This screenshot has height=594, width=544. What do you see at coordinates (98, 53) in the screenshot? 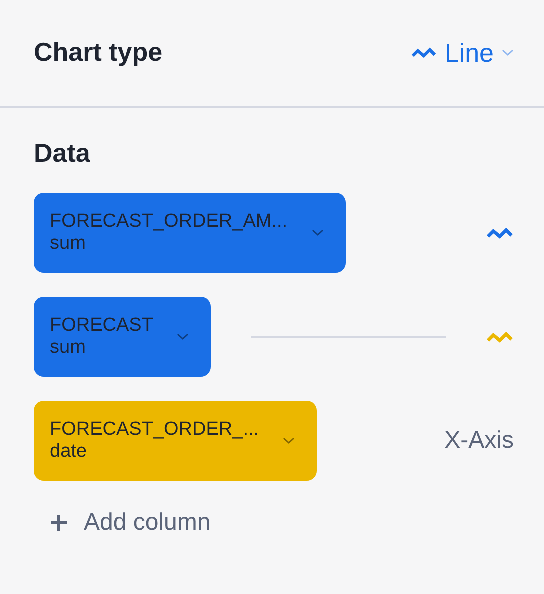
I see `section-title: Chart type` at bounding box center [98, 53].